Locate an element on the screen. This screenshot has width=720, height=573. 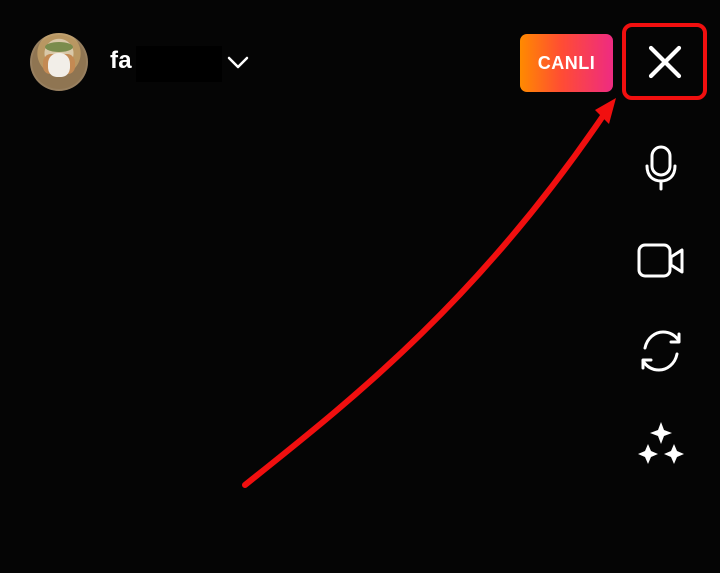
username-redaction is located at coordinates (179, 64).